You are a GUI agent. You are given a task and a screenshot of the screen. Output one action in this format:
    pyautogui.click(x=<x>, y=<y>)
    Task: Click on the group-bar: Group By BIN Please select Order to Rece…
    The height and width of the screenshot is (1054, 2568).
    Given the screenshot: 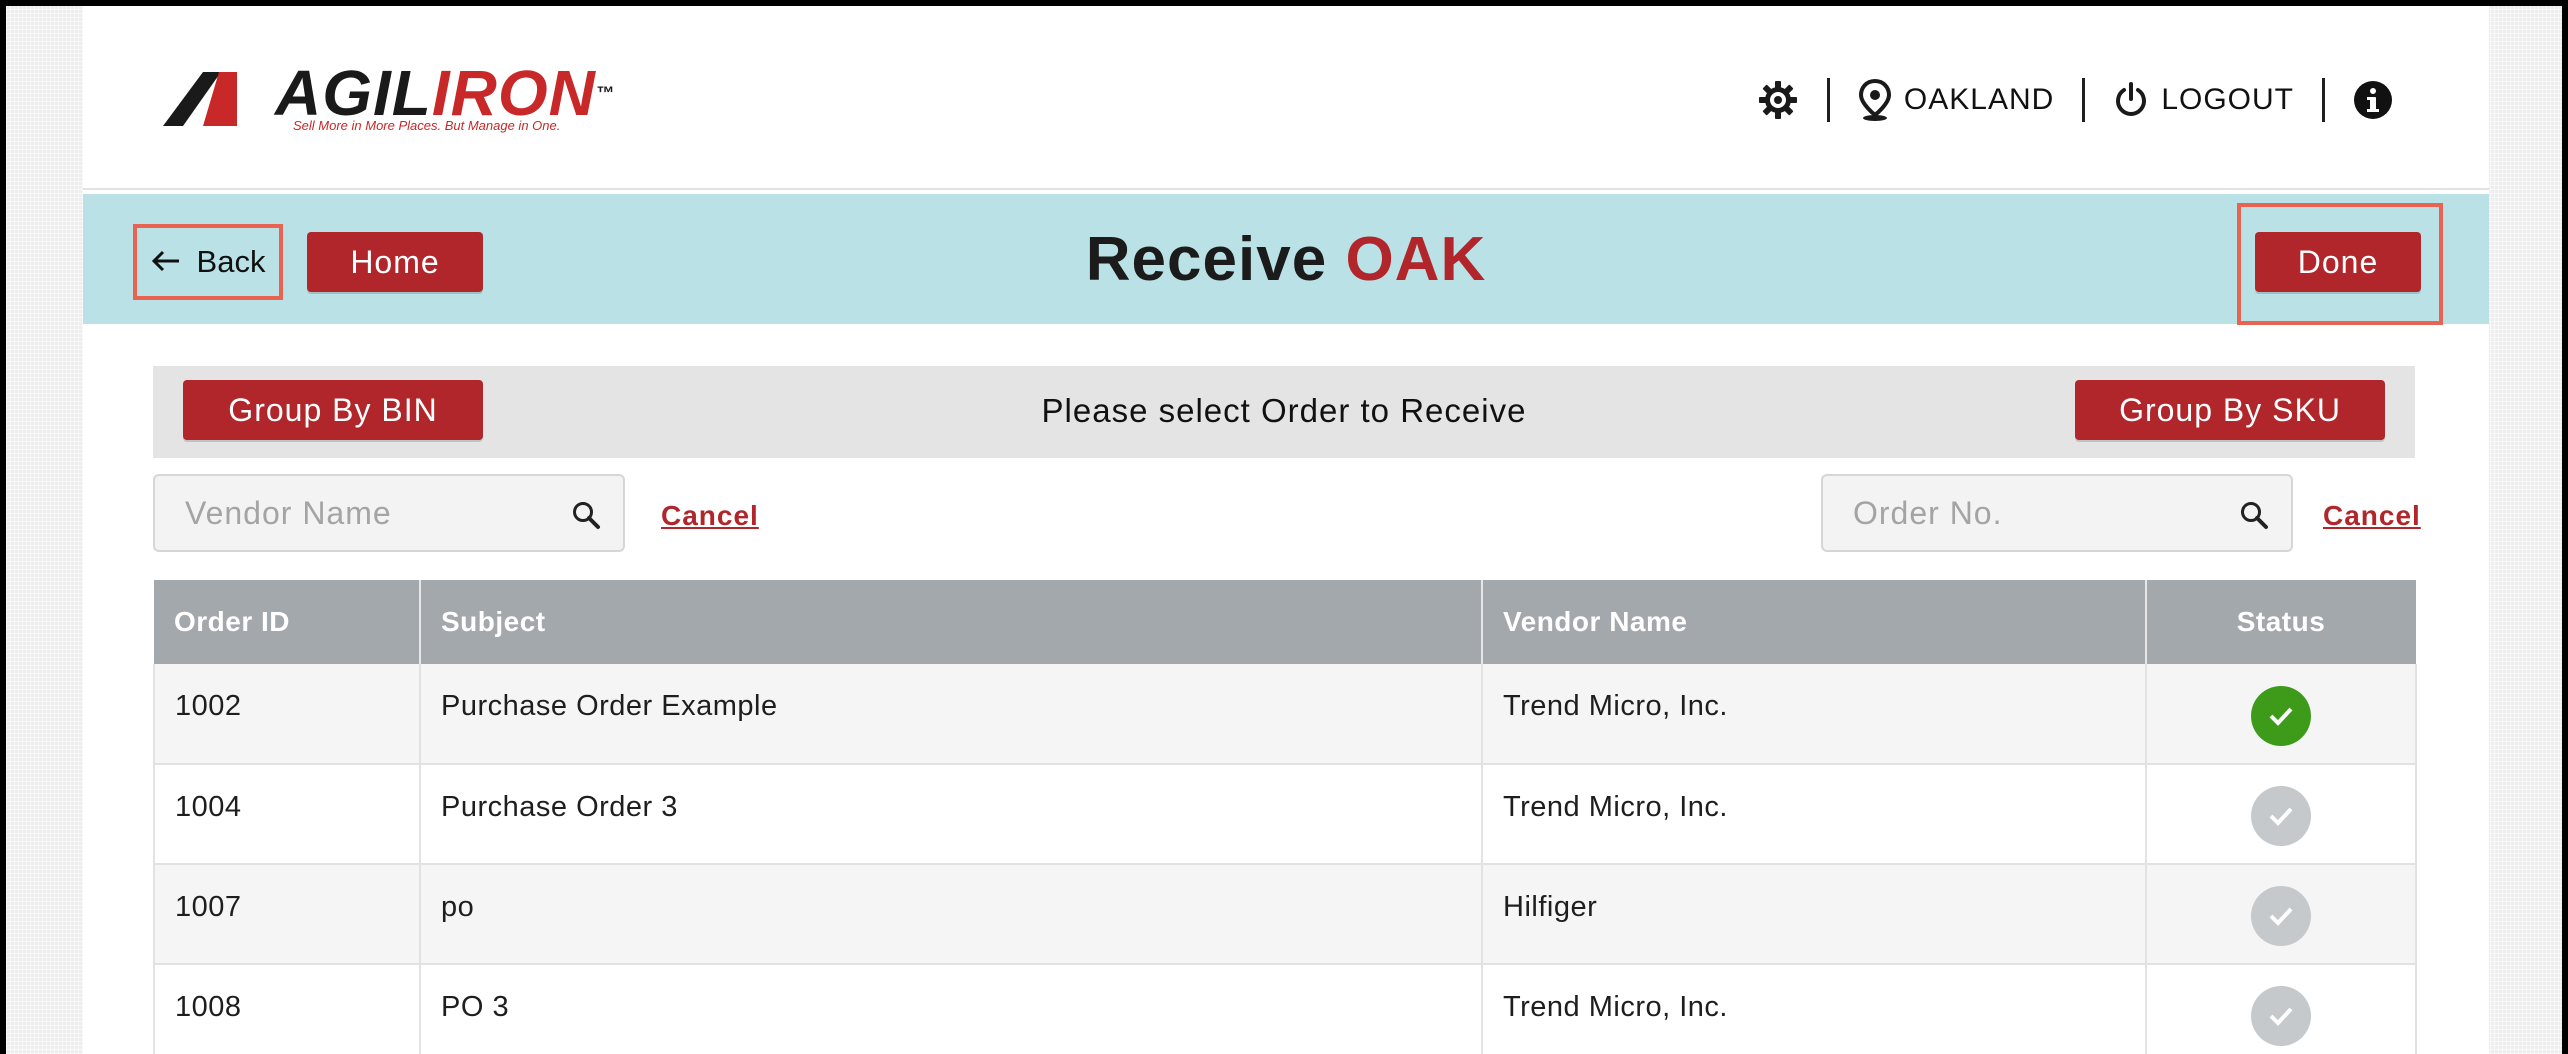 What is the action you would take?
    pyautogui.click(x=1284, y=412)
    